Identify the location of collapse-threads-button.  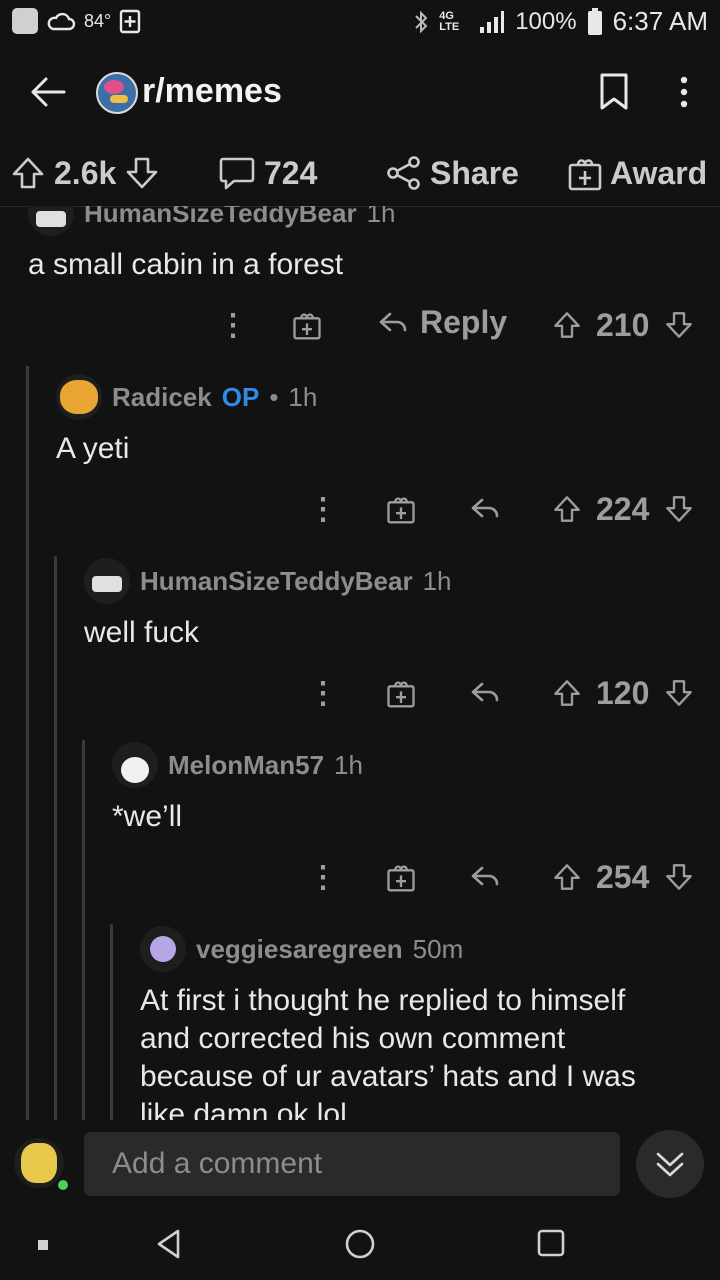
(670, 1164).